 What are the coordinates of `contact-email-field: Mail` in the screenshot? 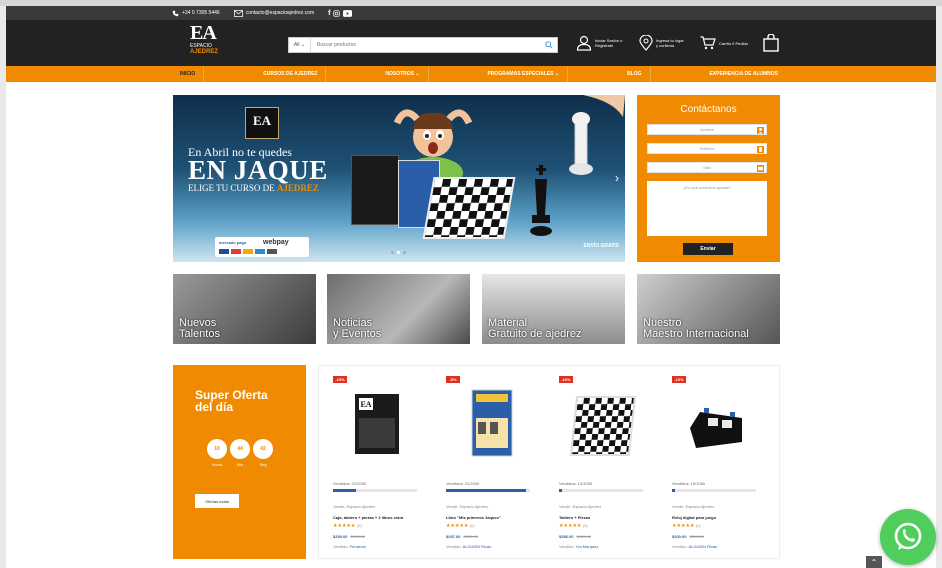 It's located at (707, 167).